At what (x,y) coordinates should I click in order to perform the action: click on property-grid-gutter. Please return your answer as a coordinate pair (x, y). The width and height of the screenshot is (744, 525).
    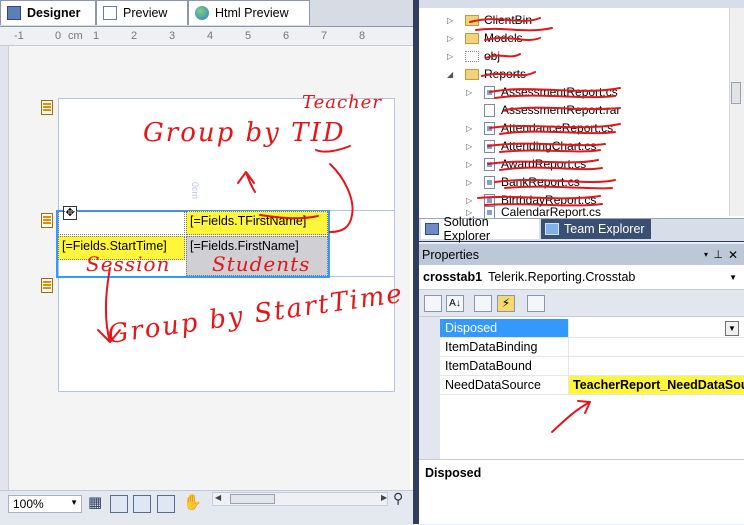
    Looking at the image, I should click on (429, 388).